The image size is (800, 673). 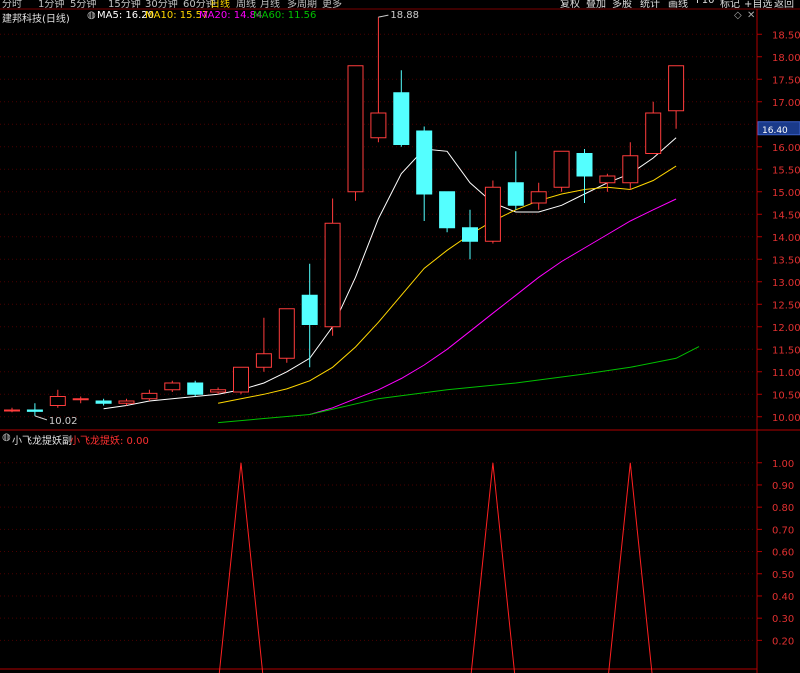 I want to click on y-tick-label: 16.00, so click(x=786, y=148).